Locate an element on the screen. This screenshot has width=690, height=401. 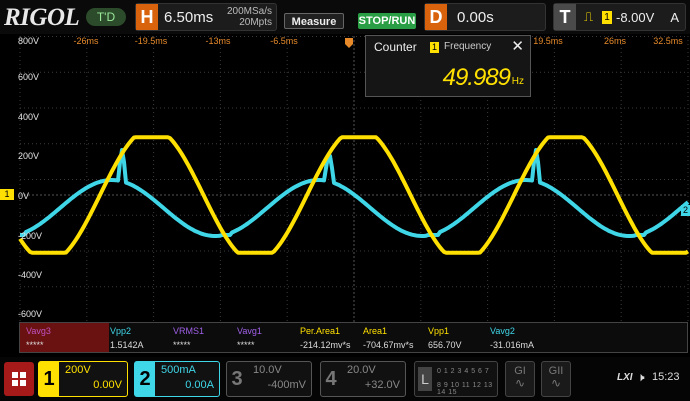
measurement-value: -31.016mA is located at coordinates (512, 345).